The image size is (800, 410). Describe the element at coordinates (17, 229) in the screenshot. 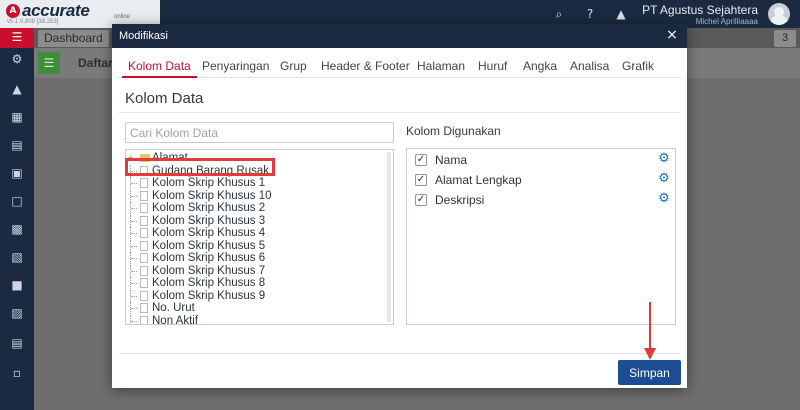

I see `cart-icon: ▩` at that location.